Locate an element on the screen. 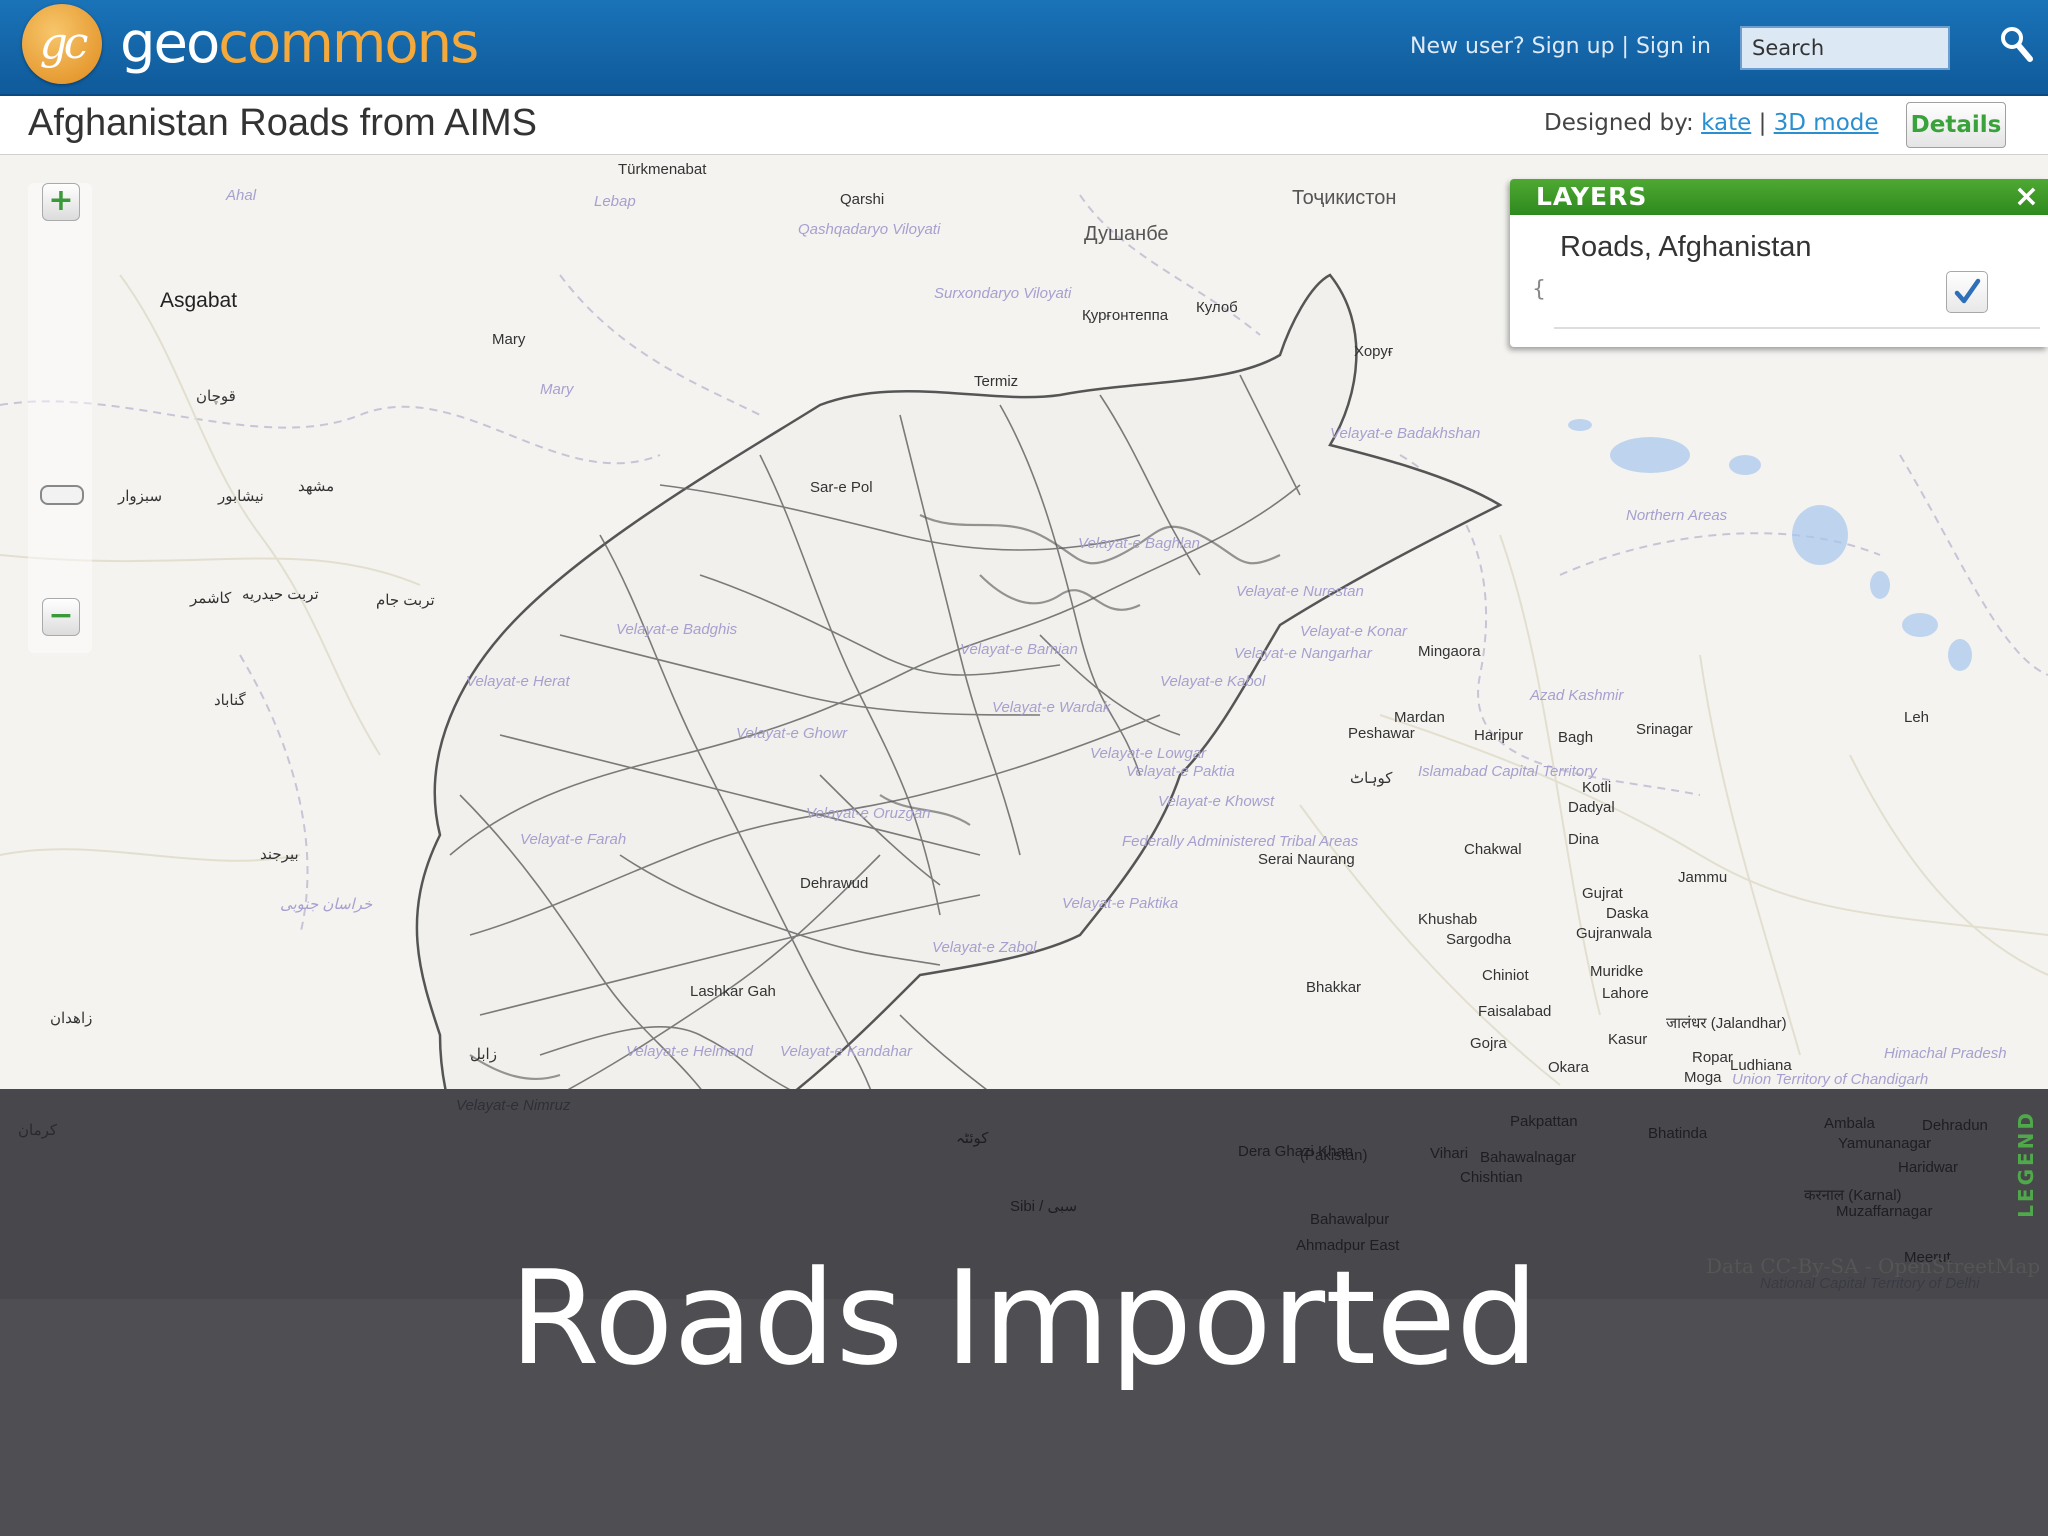  3d-mode-link: 3D mode is located at coordinates (1826, 123).